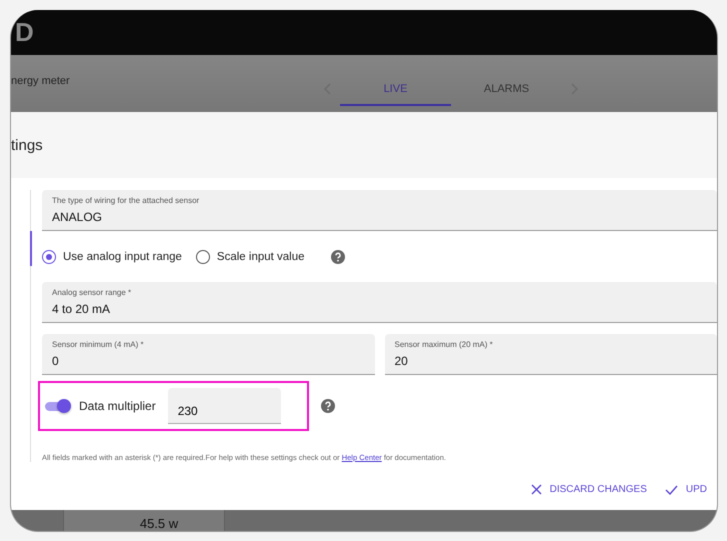 This screenshot has width=727, height=541. Describe the element at coordinates (56, 361) in the screenshot. I see `field-value: 0` at that location.